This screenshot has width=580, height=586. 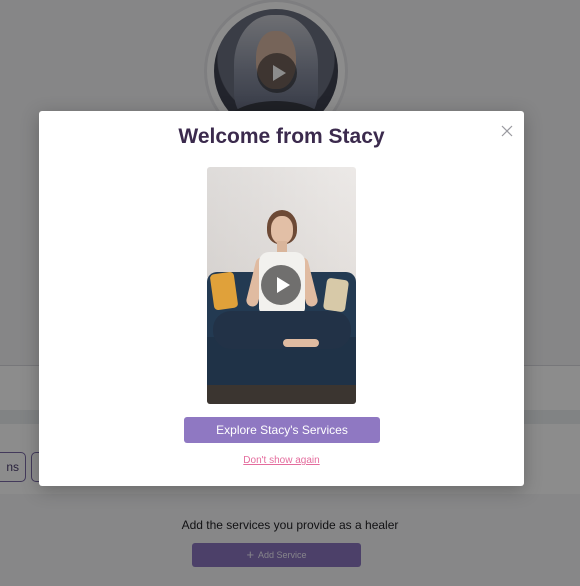 What do you see at coordinates (281, 136) in the screenshot?
I see `modal-title: Welcome from Stacy` at bounding box center [281, 136].